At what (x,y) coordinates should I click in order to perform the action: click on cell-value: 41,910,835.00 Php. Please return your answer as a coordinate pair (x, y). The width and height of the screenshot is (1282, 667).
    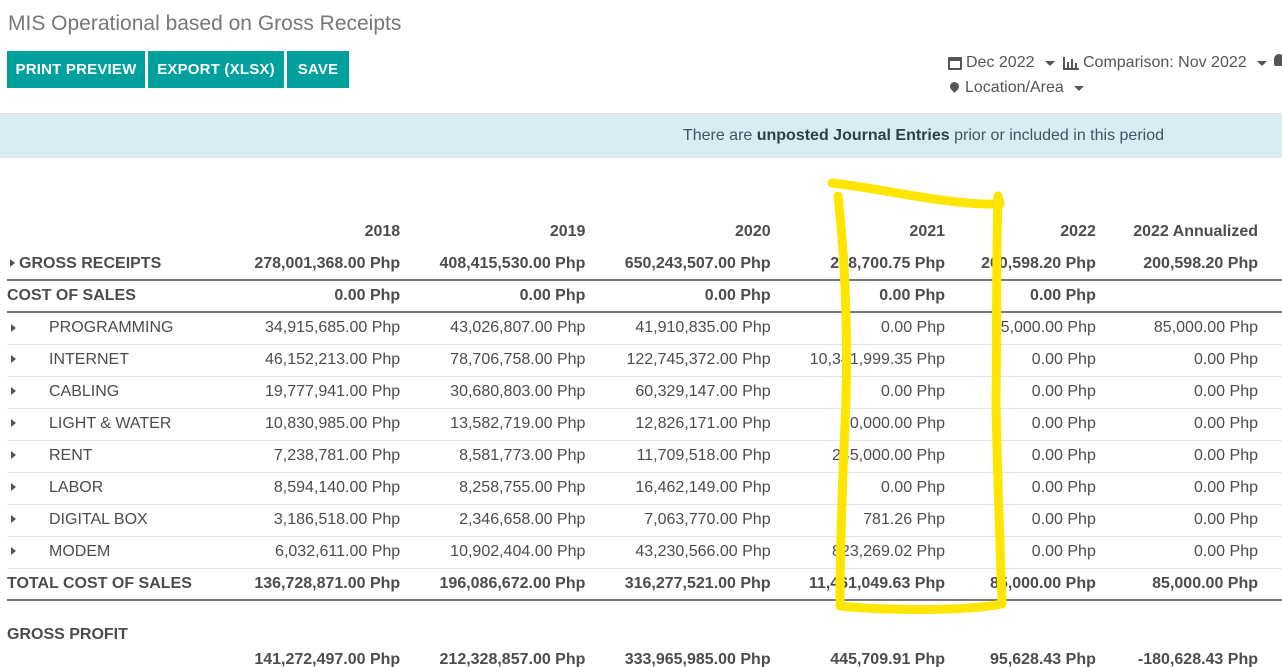
    Looking at the image, I should click on (700, 328).